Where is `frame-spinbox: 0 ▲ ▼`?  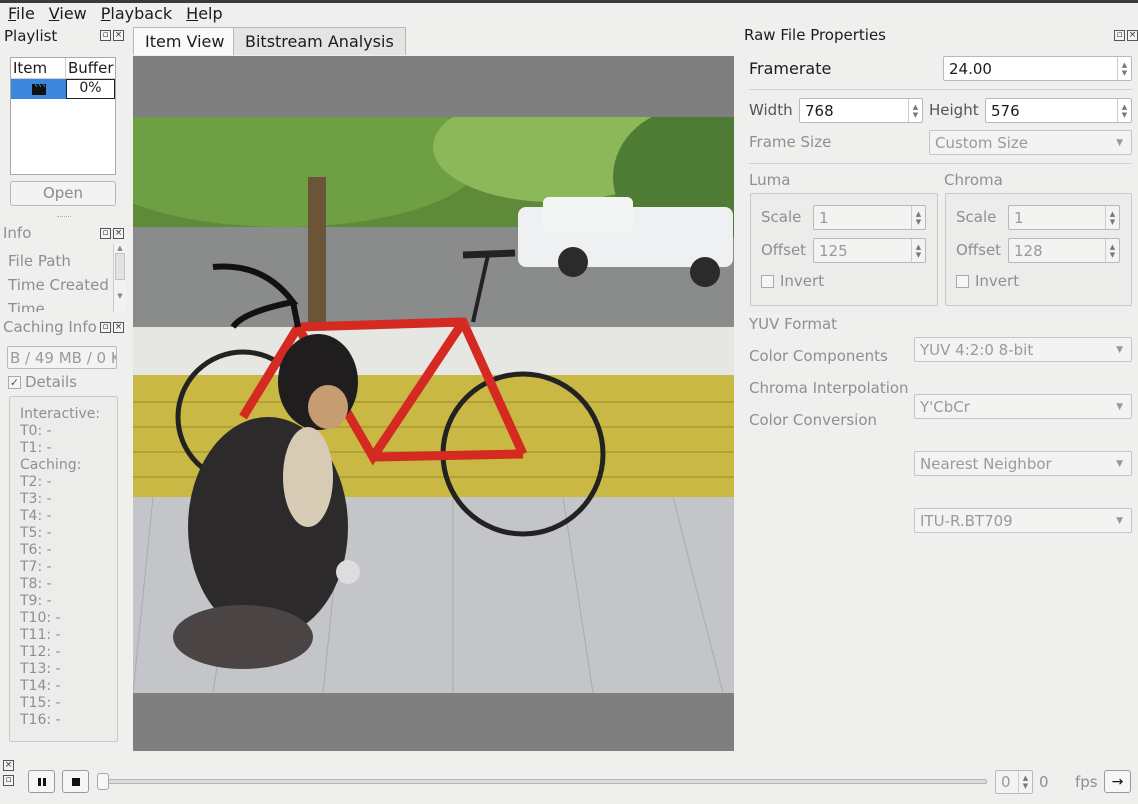 frame-spinbox: 0 ▲ ▼ is located at coordinates (1014, 782).